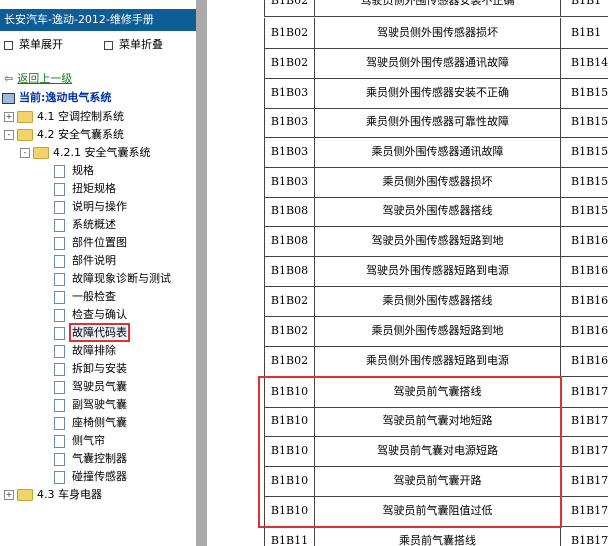 The width and height of the screenshot is (608, 546). I want to click on tree-item-component-description: 部件说明, so click(85, 261).